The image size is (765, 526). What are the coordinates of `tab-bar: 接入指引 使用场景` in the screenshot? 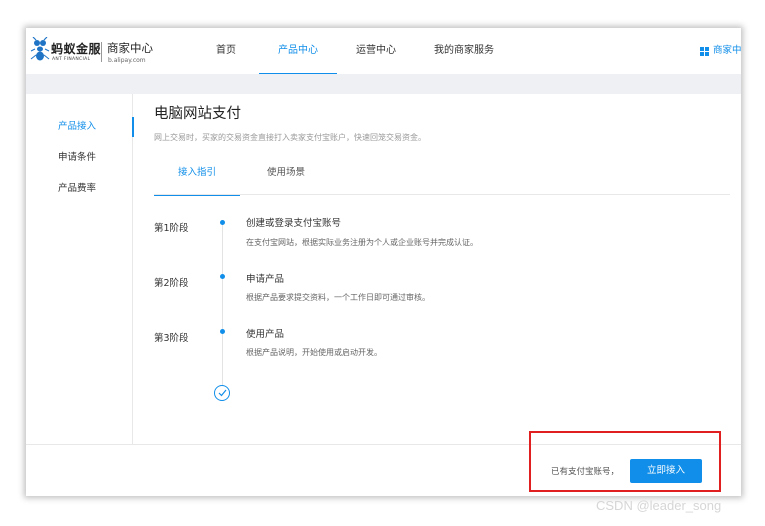 It's located at (442, 177).